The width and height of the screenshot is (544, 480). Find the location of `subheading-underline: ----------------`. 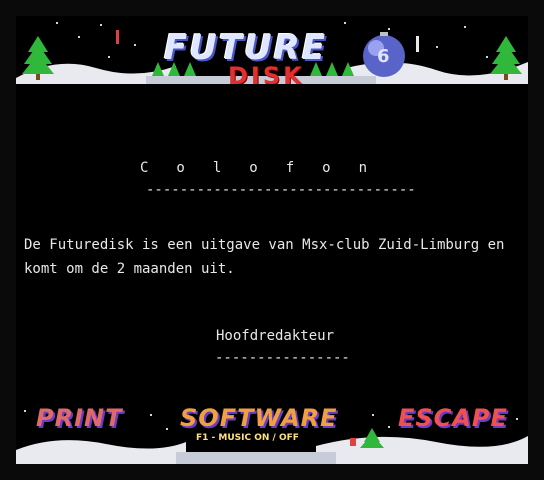

subheading-underline: ---------------- is located at coordinates (282, 358).